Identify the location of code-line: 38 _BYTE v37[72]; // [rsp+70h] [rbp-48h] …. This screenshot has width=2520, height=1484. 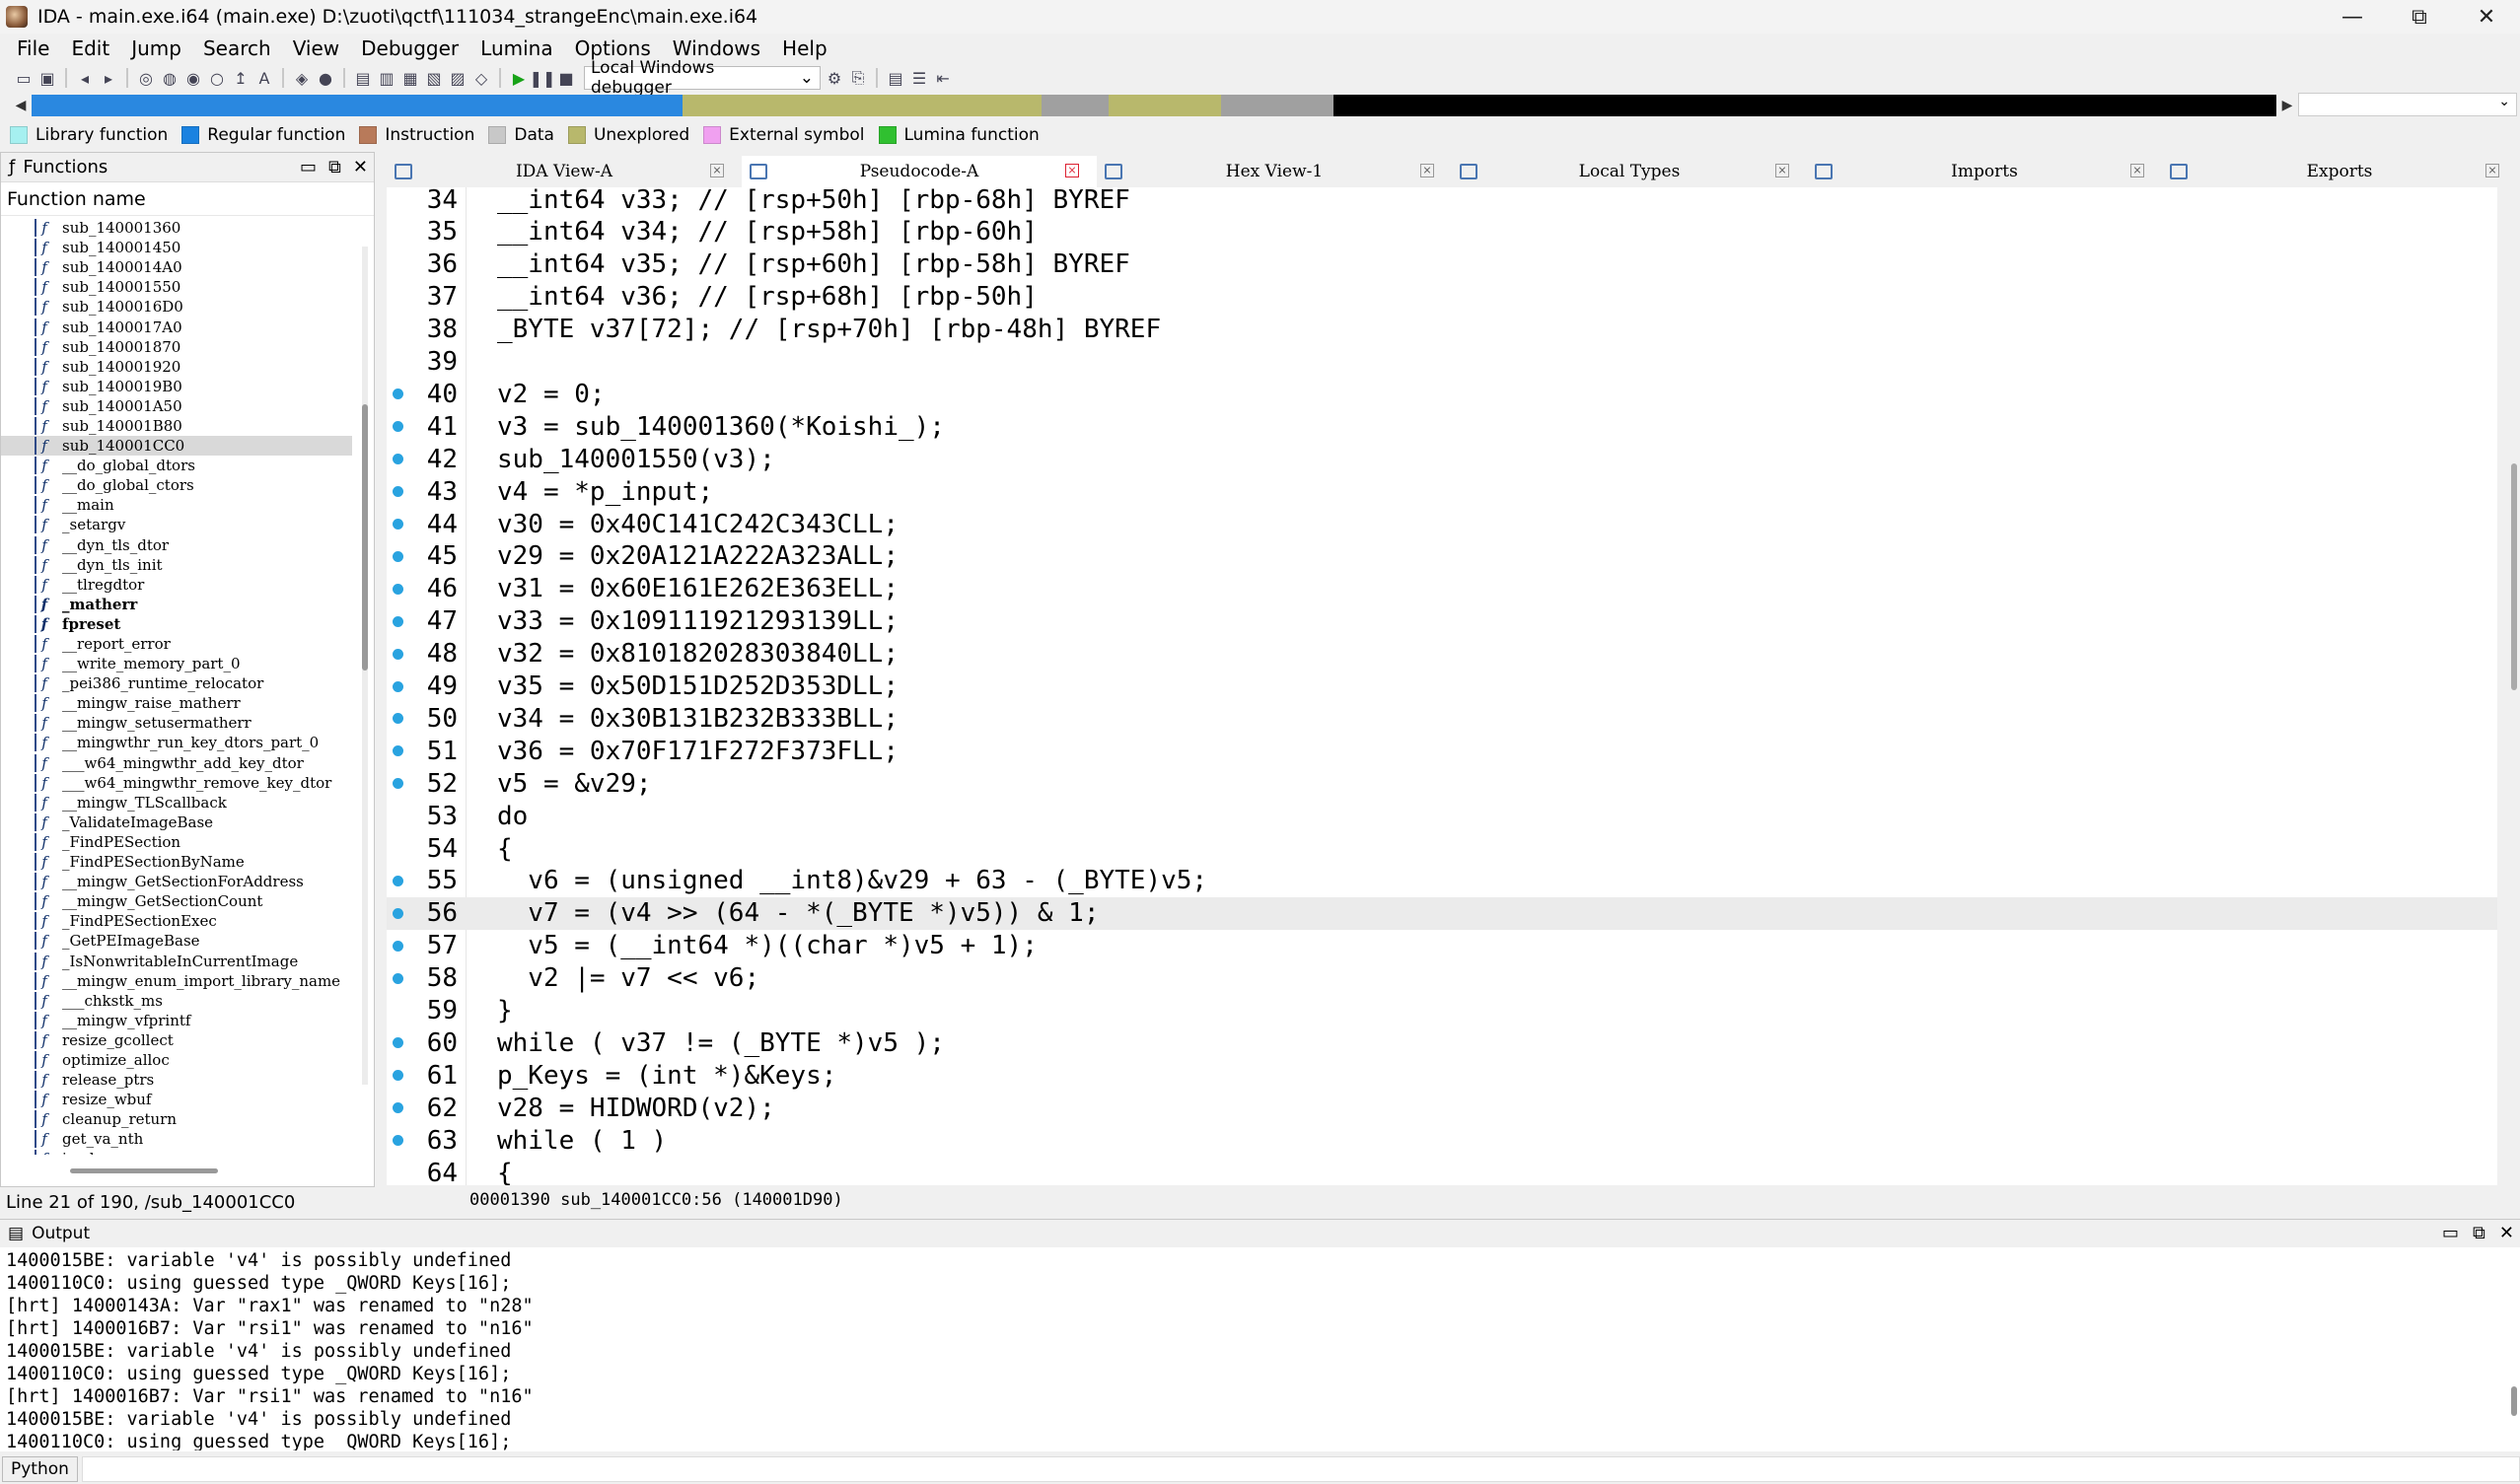
(1442, 330).